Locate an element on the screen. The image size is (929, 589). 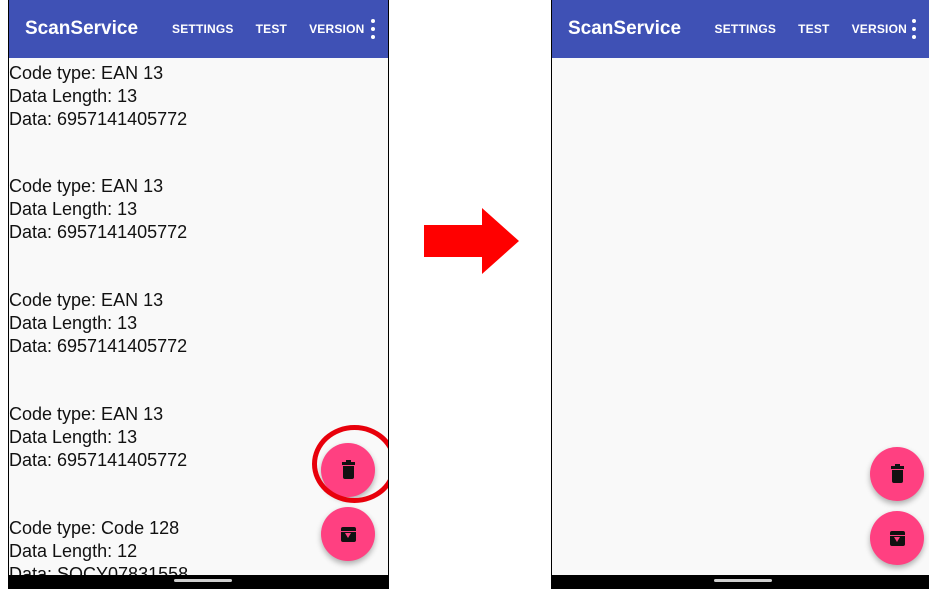
highlight-circle is located at coordinates (350, 464).